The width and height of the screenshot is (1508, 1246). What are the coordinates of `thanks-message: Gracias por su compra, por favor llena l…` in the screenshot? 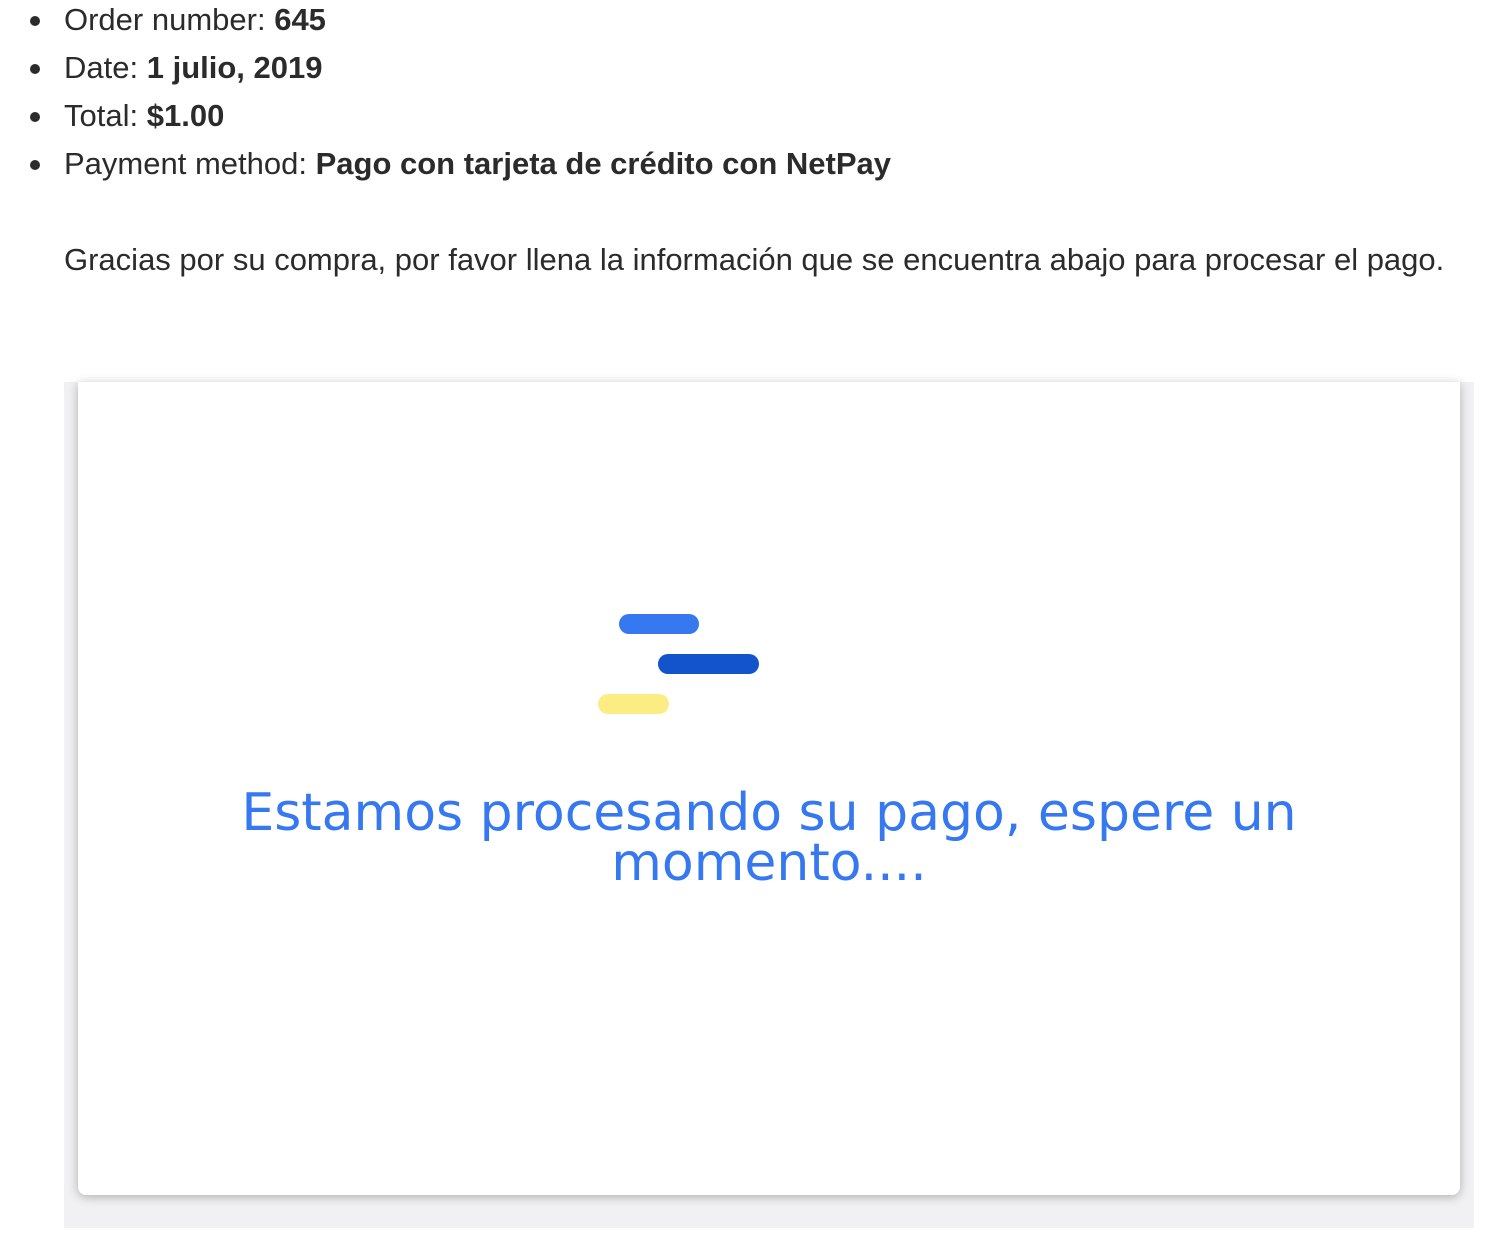 It's located at (754, 259).